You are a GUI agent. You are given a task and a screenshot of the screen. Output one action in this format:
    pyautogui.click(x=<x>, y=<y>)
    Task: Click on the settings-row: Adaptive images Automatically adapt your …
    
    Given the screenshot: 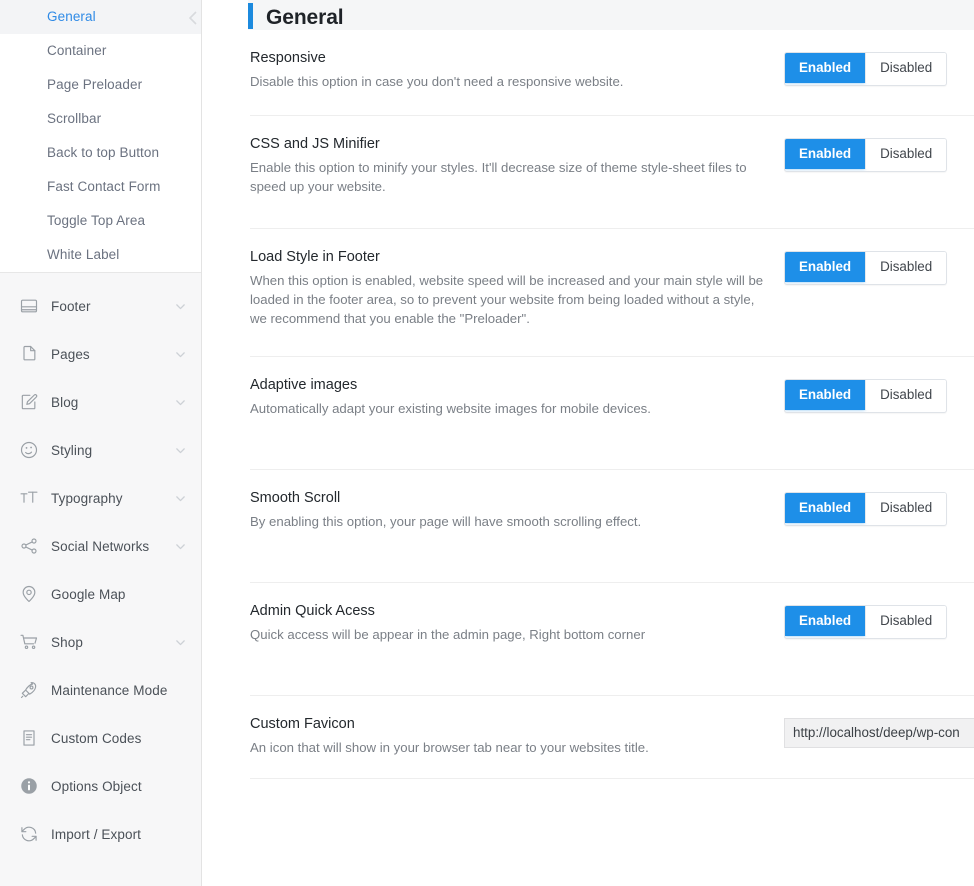 What is the action you would take?
    pyautogui.click(x=612, y=413)
    